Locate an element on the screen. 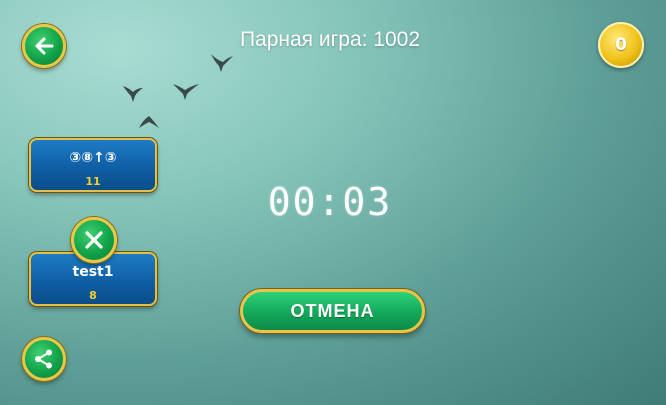 The width and height of the screenshot is (666, 405). share-button is located at coordinates (44, 359).